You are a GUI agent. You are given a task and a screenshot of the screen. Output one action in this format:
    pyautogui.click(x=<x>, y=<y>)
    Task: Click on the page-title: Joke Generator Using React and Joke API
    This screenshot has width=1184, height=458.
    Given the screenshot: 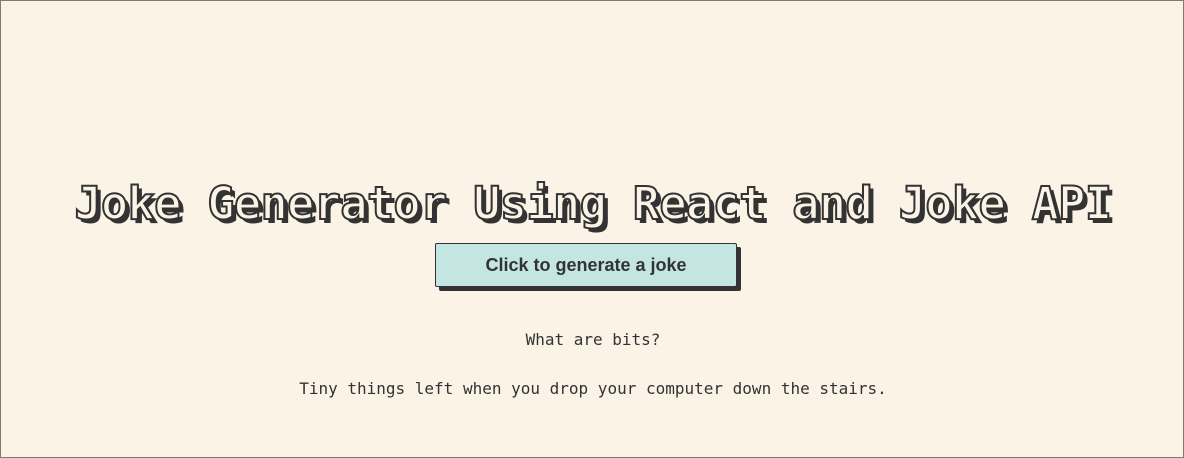 What is the action you would take?
    pyautogui.click(x=593, y=203)
    